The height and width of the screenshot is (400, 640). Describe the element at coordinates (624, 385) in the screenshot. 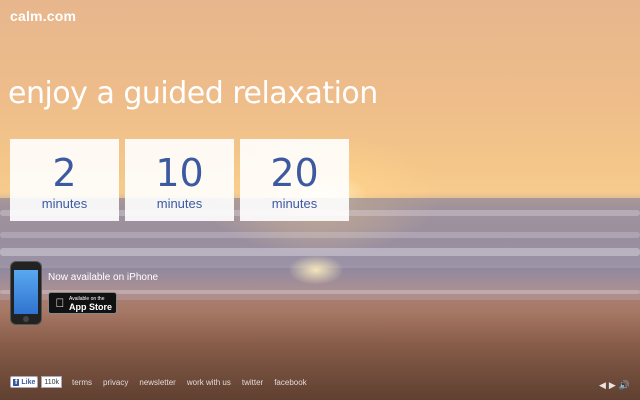

I see `sound-icon: 🔊` at that location.